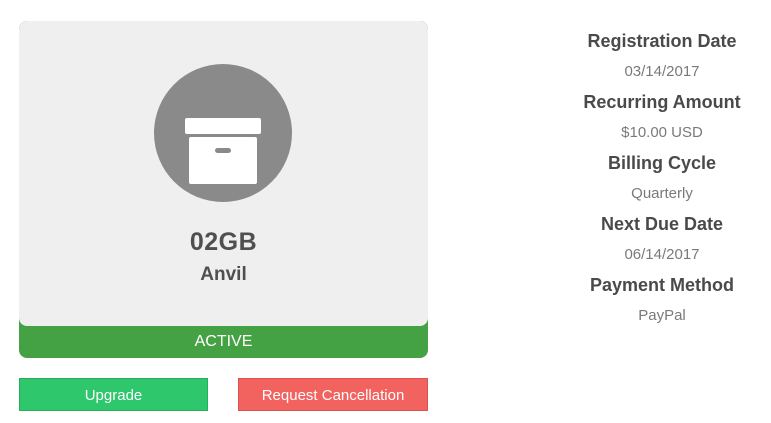  Describe the element at coordinates (662, 132) in the screenshot. I see `recurring-amount-value: $10.00 USD` at that location.